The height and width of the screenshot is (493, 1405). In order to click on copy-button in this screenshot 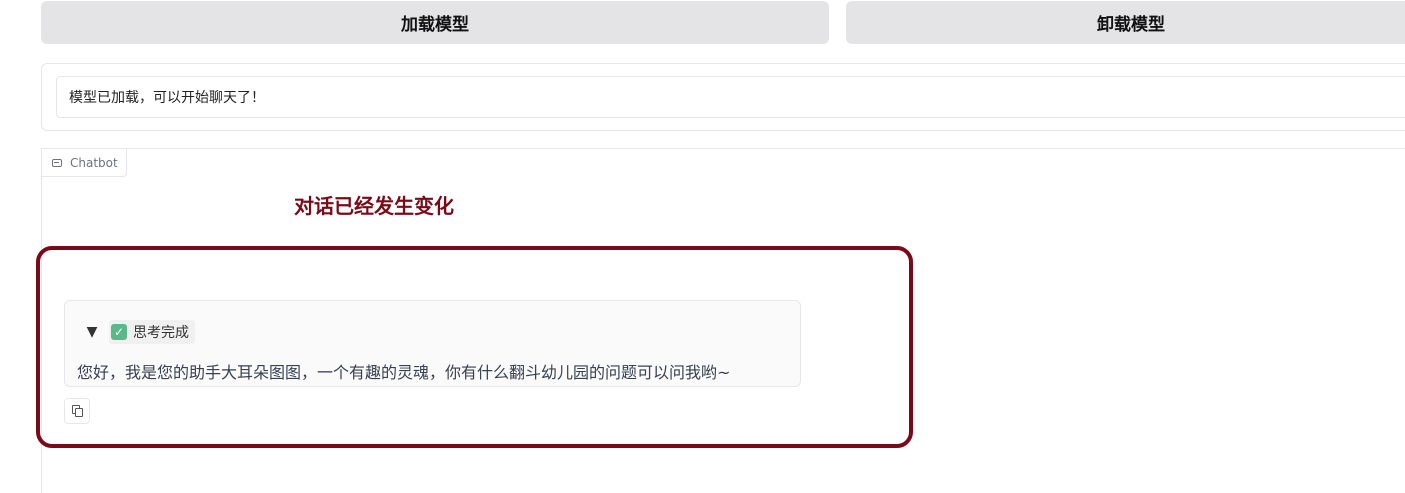, I will do `click(77, 411)`.